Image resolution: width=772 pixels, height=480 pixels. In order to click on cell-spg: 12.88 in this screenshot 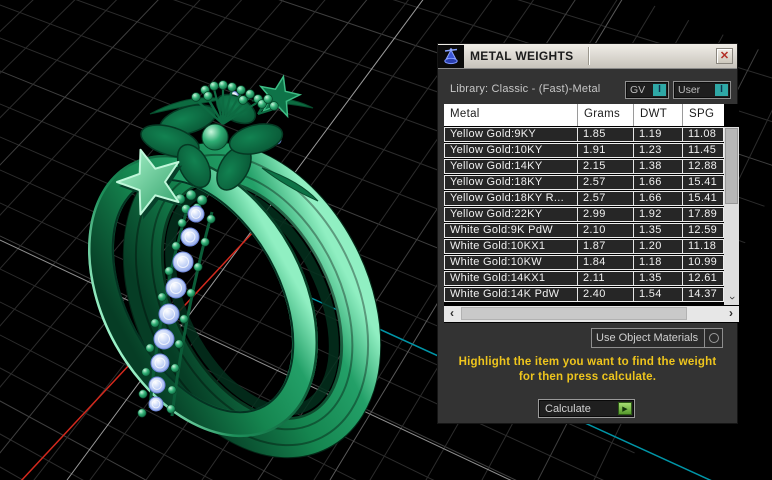, I will do `click(703, 166)`.